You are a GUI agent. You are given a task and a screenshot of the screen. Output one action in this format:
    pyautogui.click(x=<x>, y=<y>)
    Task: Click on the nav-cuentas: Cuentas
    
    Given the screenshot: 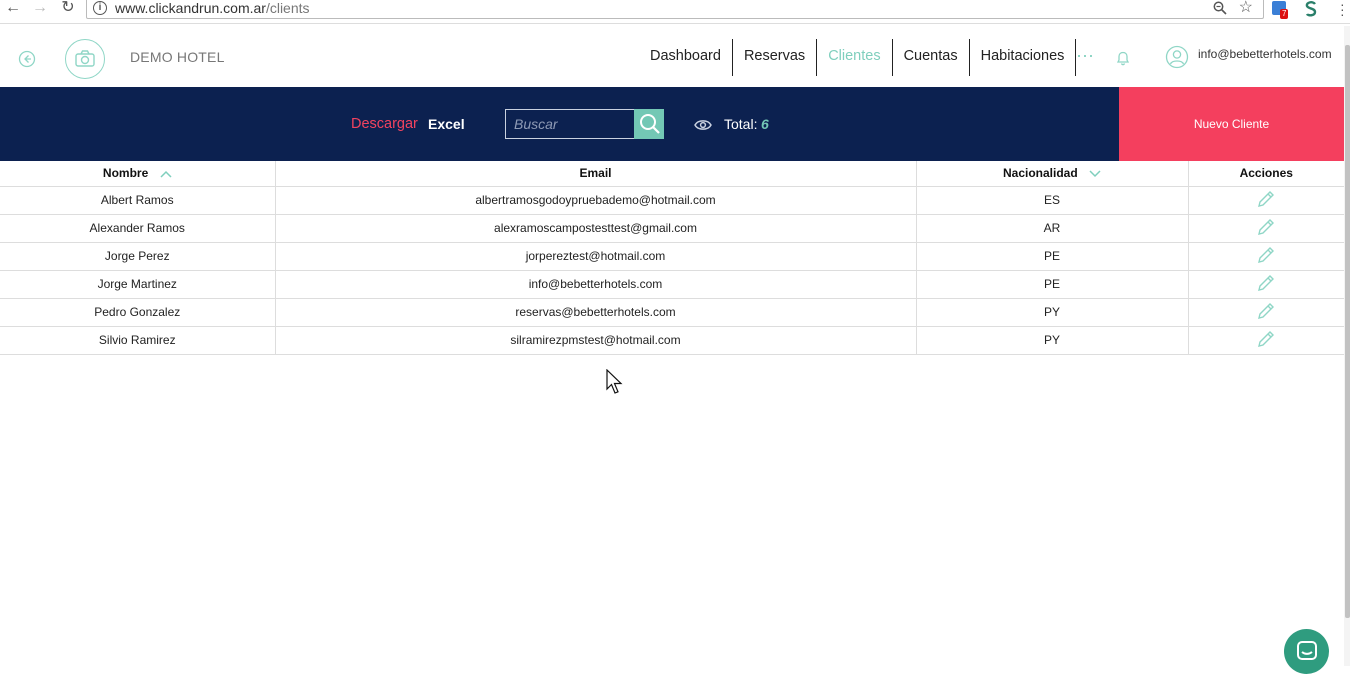 What is the action you would take?
    pyautogui.click(x=930, y=57)
    